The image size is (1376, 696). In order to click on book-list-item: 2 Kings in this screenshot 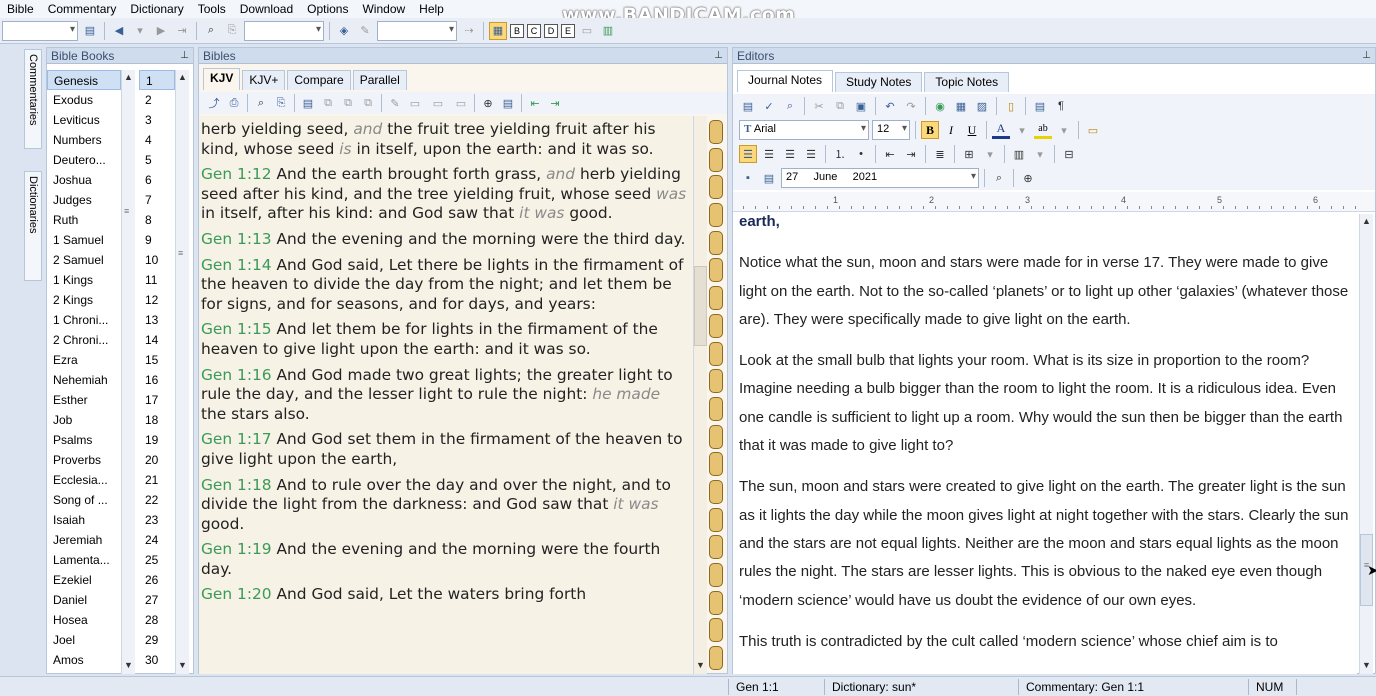, I will do `click(84, 300)`.